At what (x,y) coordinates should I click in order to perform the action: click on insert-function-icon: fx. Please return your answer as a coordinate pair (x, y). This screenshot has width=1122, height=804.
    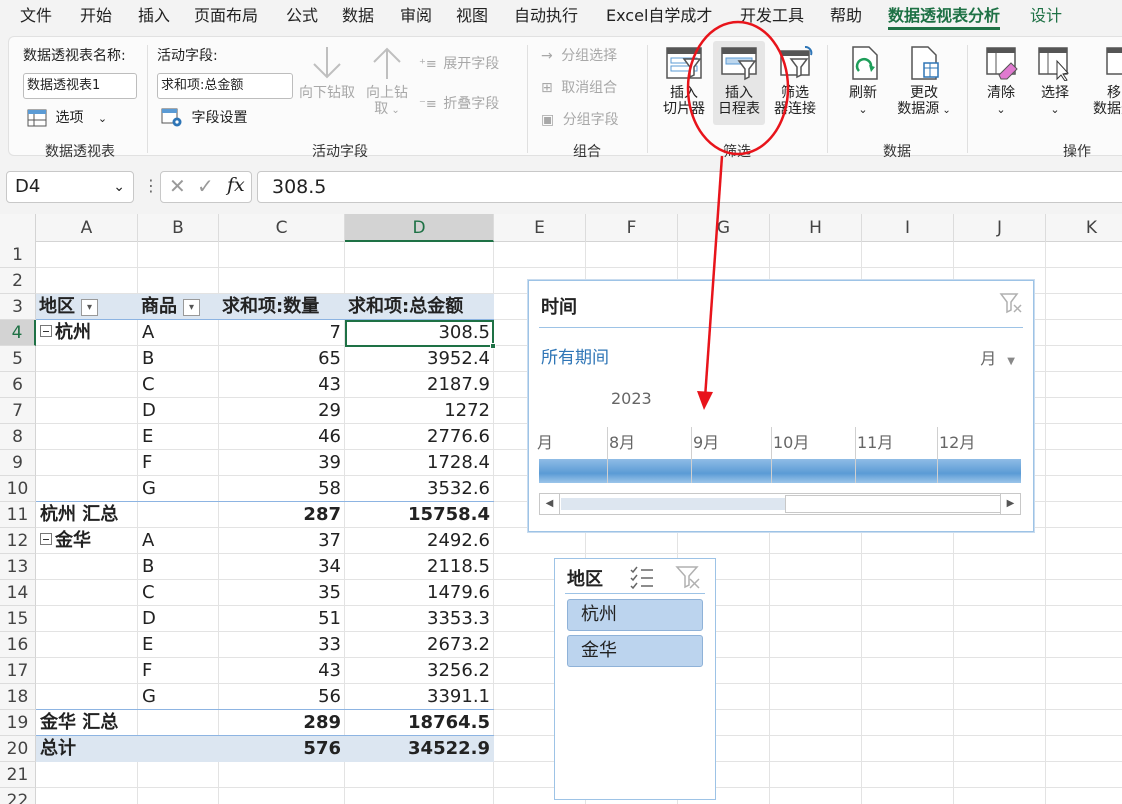
    Looking at the image, I should click on (236, 185).